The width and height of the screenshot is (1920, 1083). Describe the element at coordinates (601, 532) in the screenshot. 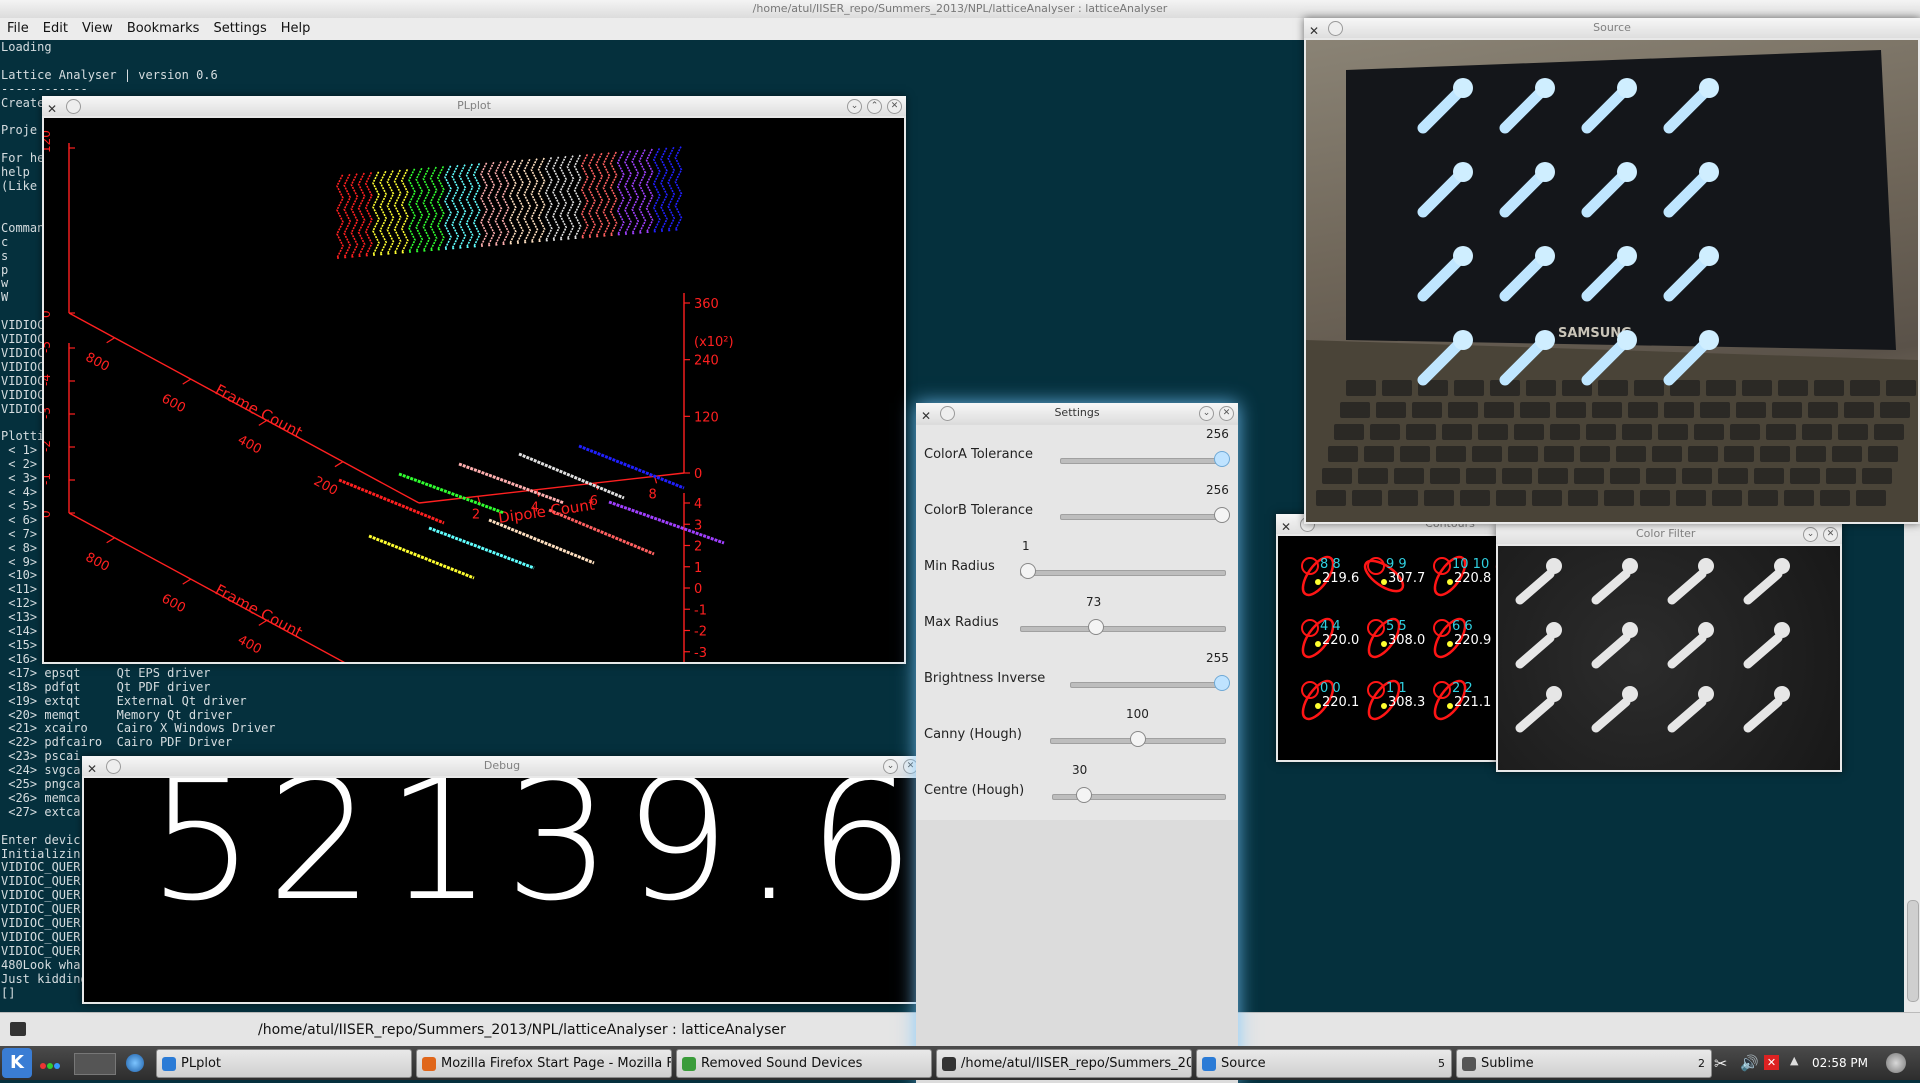

I see `series-line` at that location.